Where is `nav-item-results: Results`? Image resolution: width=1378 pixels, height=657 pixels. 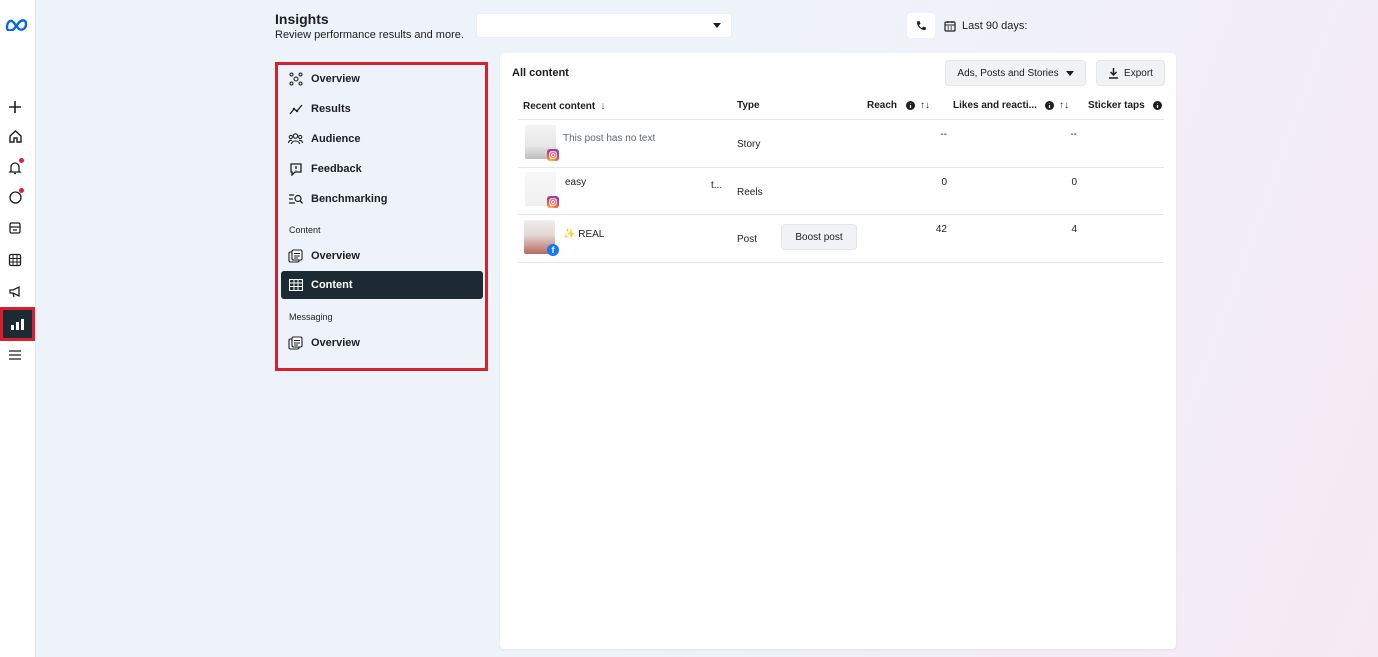 nav-item-results: Results is located at coordinates (382, 108).